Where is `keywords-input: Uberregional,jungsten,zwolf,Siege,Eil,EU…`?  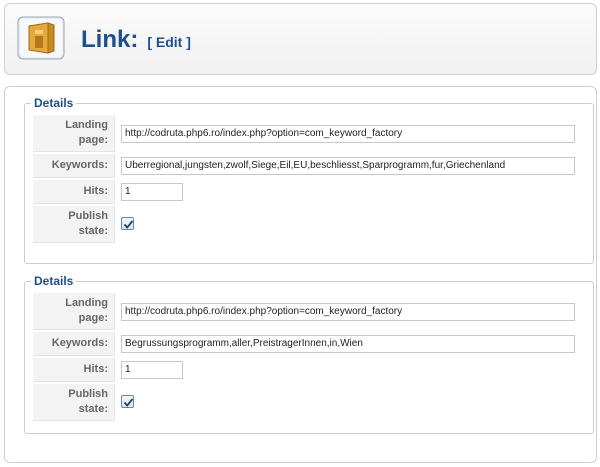
keywords-input: Uberregional,jungsten,zwolf,Siege,Eil,EU… is located at coordinates (348, 166).